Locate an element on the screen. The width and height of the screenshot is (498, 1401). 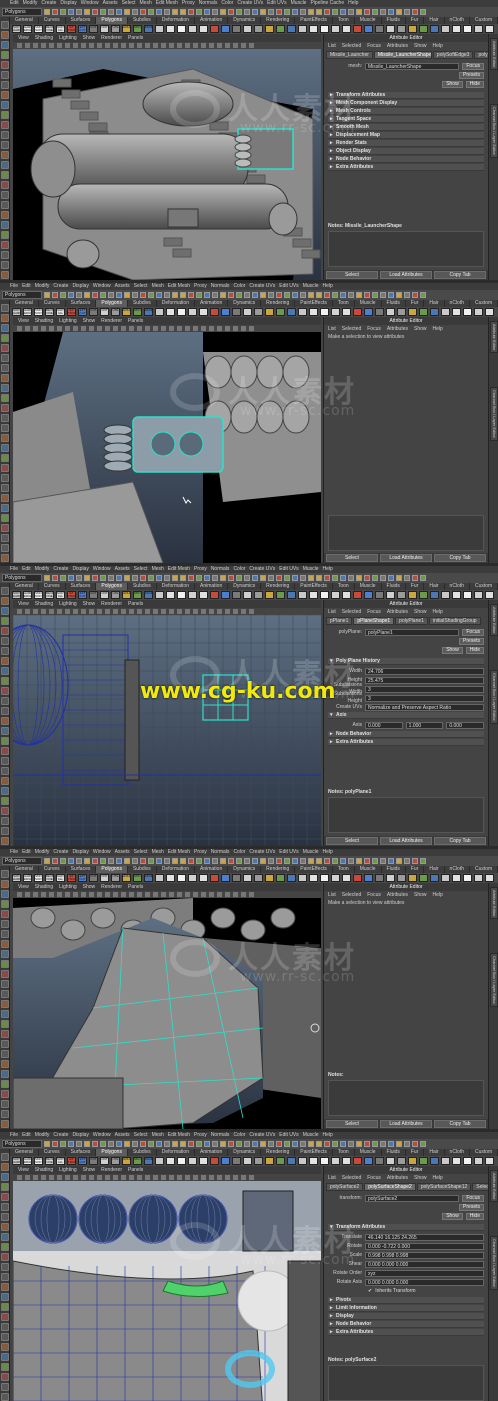
notes-textarea is located at coordinates (406, 1098).